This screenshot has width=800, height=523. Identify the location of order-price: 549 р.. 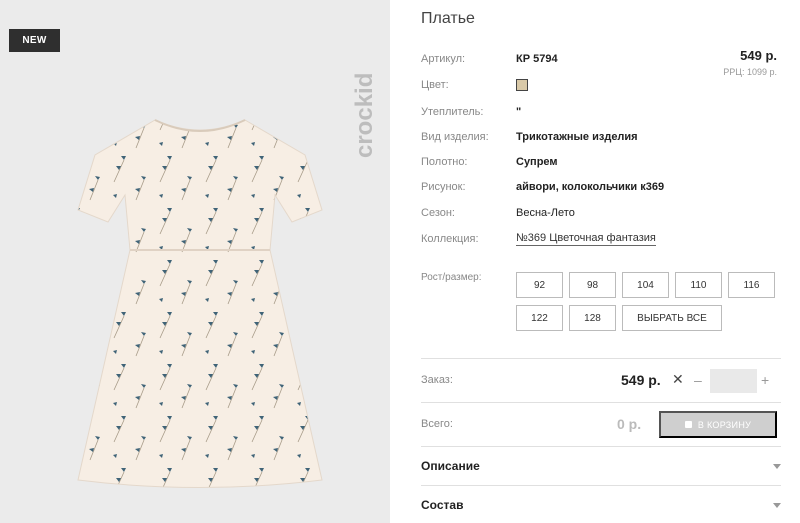
(641, 380).